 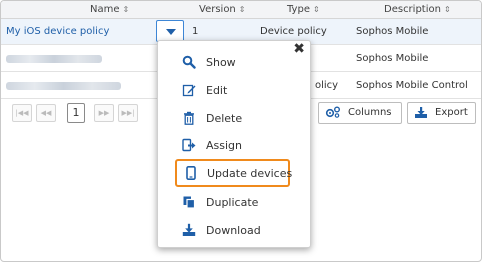 What do you see at coordinates (250, 173) in the screenshot?
I see `menu-item-label: Update devices` at bounding box center [250, 173].